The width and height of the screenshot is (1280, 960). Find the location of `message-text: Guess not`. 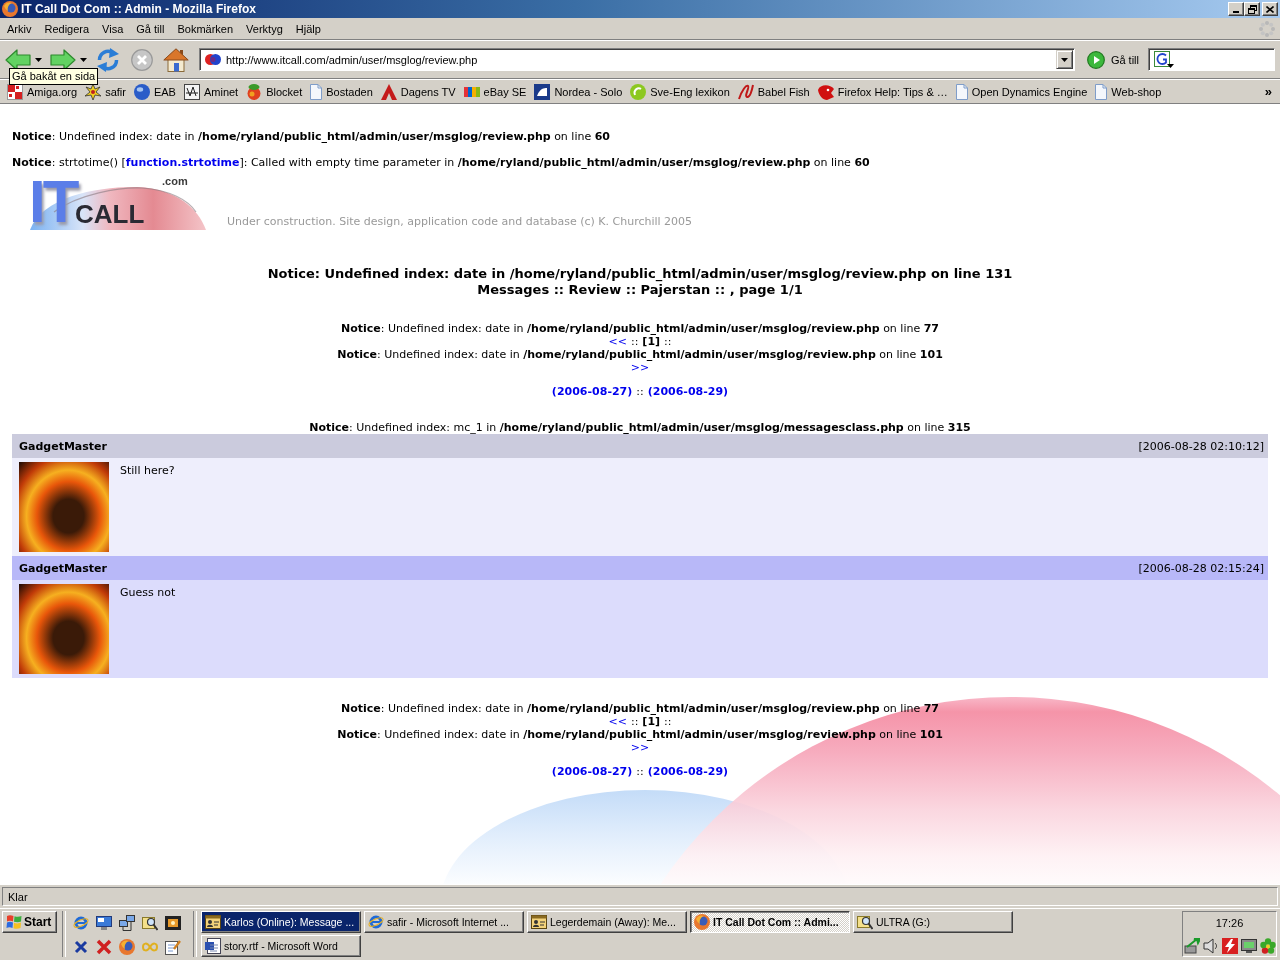

message-text: Guess not is located at coordinates (148, 593).